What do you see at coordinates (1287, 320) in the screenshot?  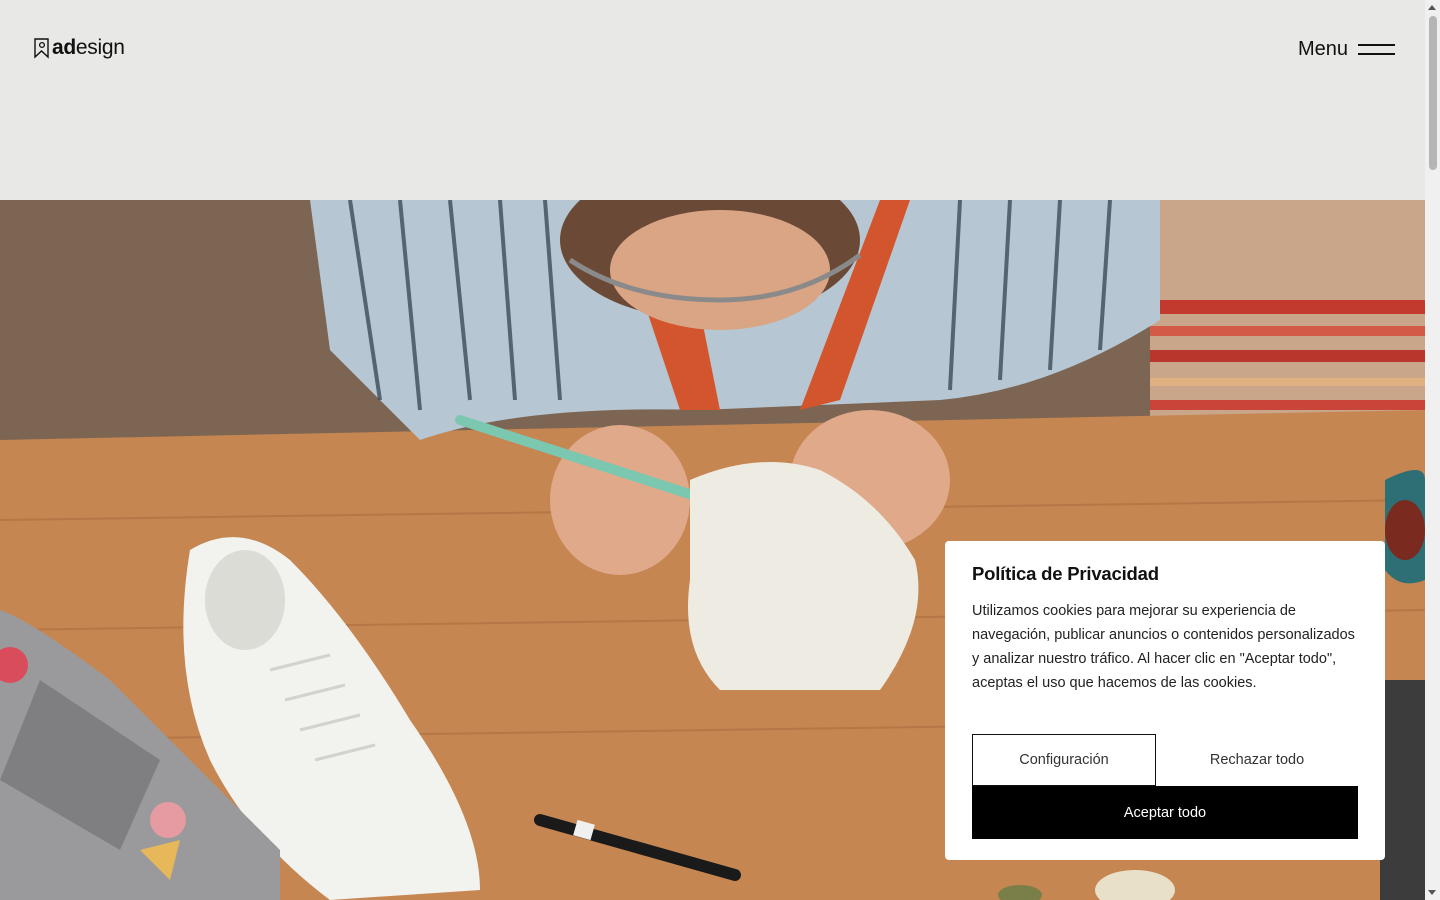 I see `striped-rug` at bounding box center [1287, 320].